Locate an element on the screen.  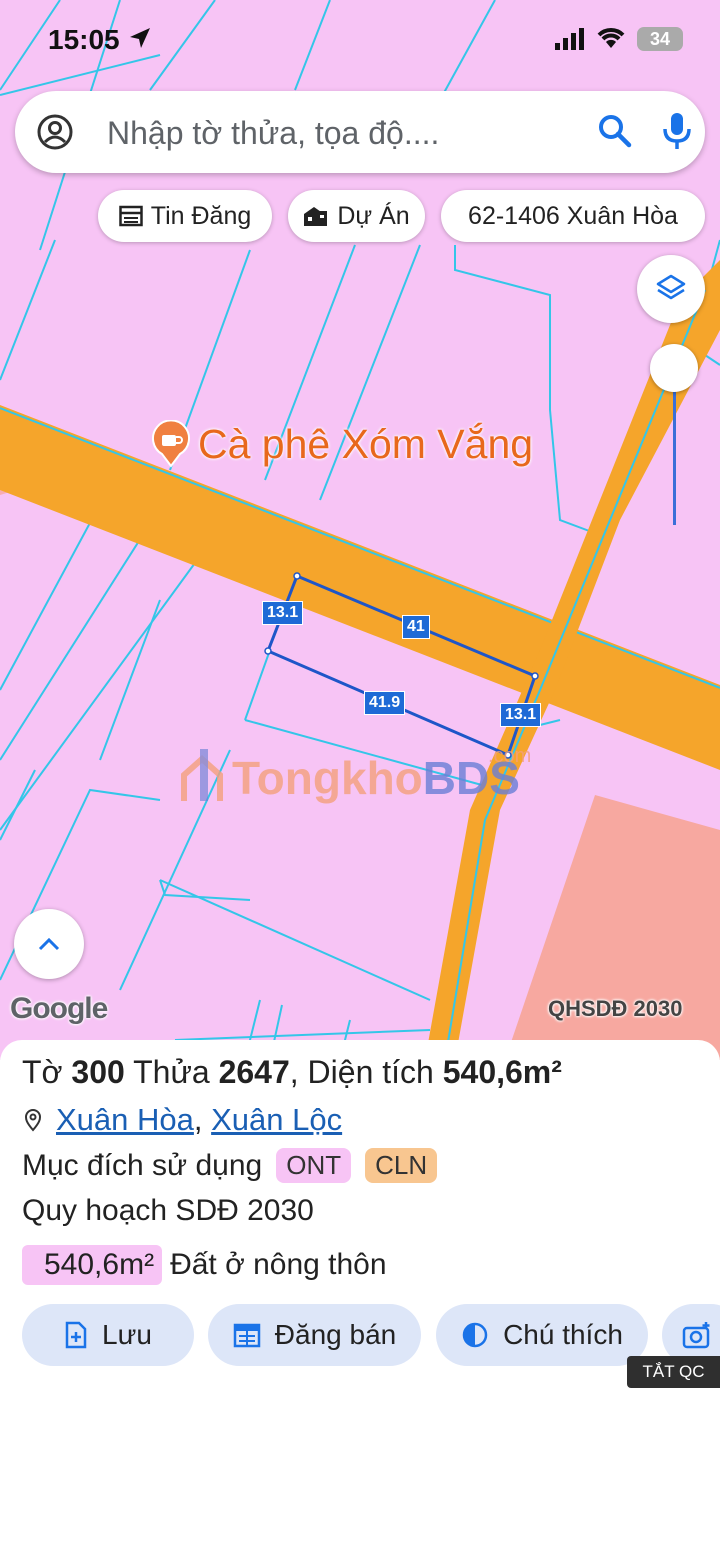
opacity-slider-knob is located at coordinates (674, 368).